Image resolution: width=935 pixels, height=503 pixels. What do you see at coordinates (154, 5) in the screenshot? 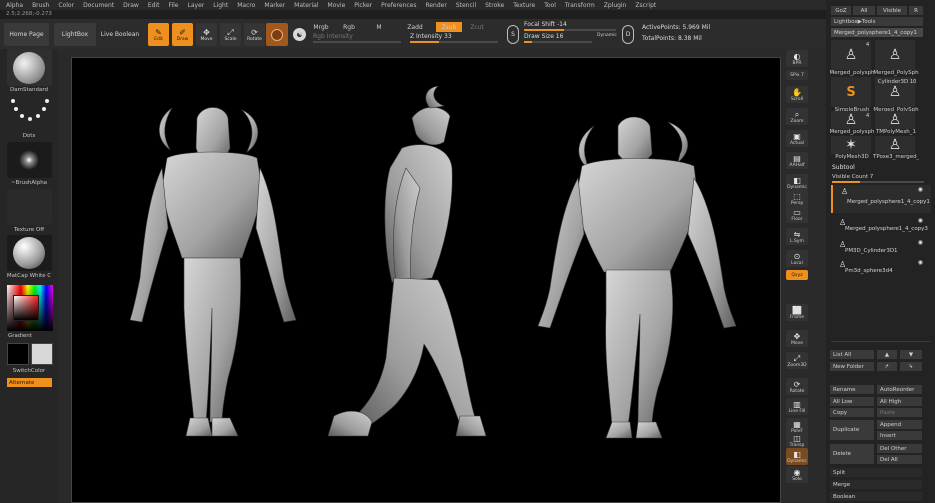
I see `menu-item-edit: Edit` at bounding box center [154, 5].